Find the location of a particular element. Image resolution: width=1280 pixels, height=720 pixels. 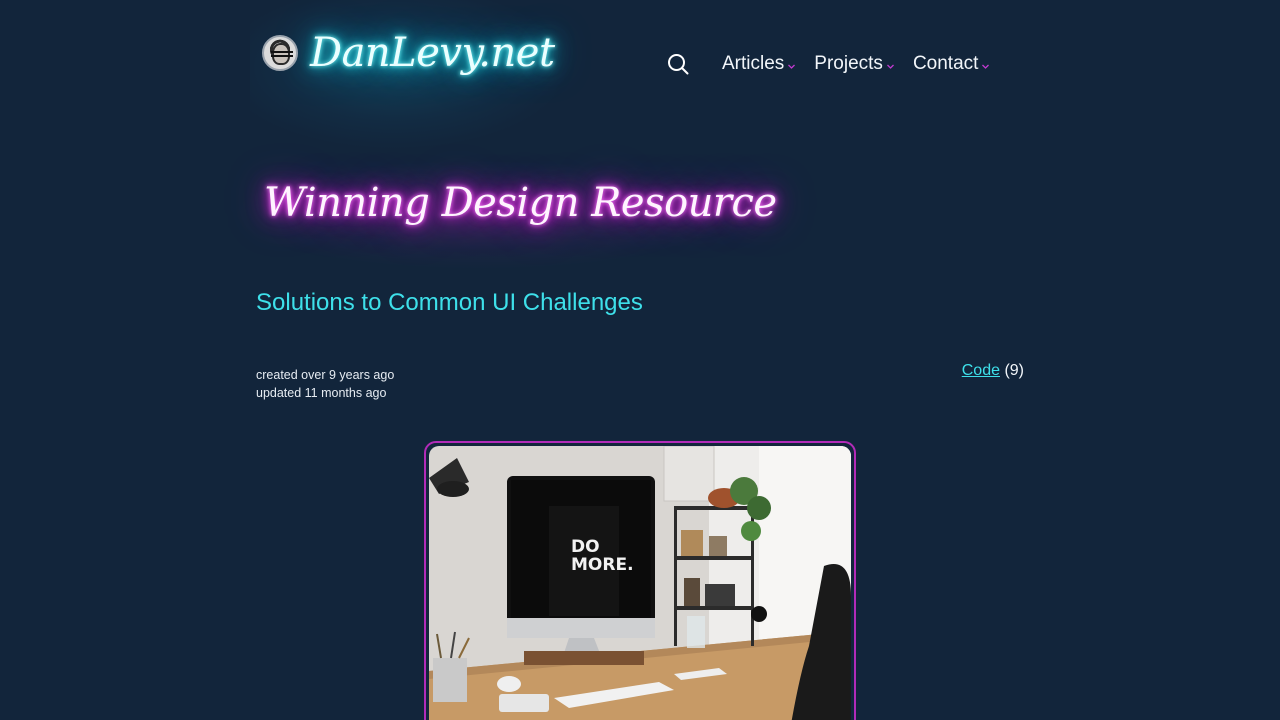

hero-image-frame: DO MORE. is located at coordinates (640, 580).